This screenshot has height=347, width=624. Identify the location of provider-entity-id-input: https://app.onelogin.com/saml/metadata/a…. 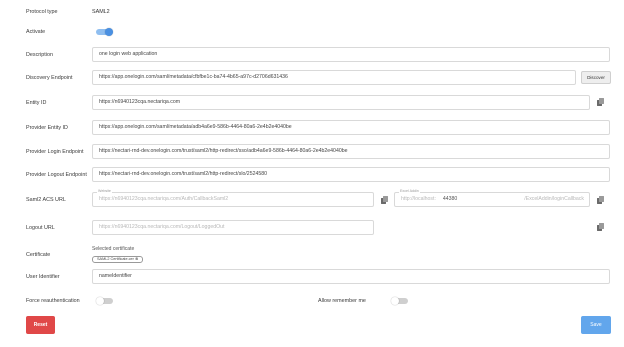
(351, 127).